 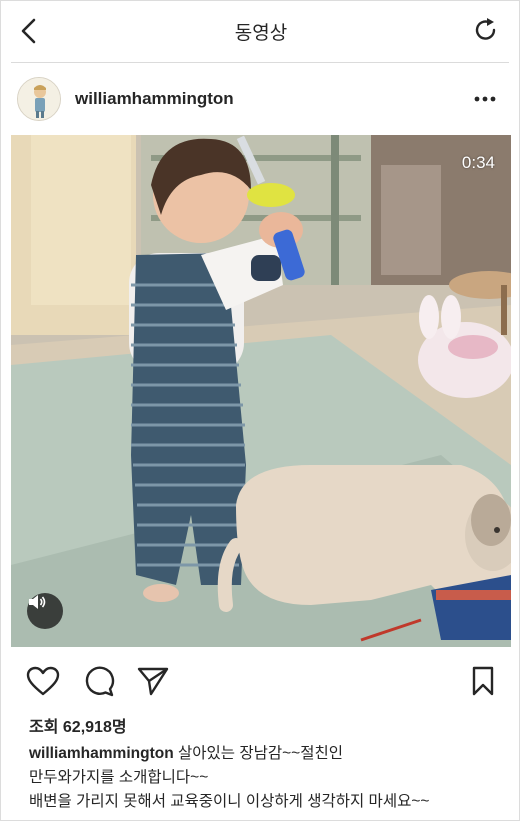 I want to click on post-header: williamhammington, so click(x=260, y=99).